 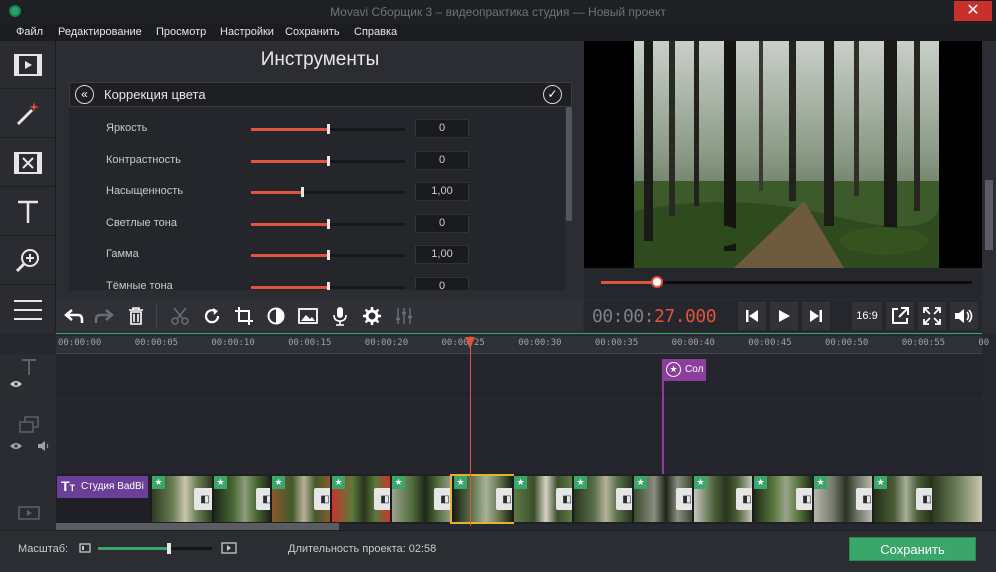 I want to click on titles-tool-button, so click(x=28, y=212).